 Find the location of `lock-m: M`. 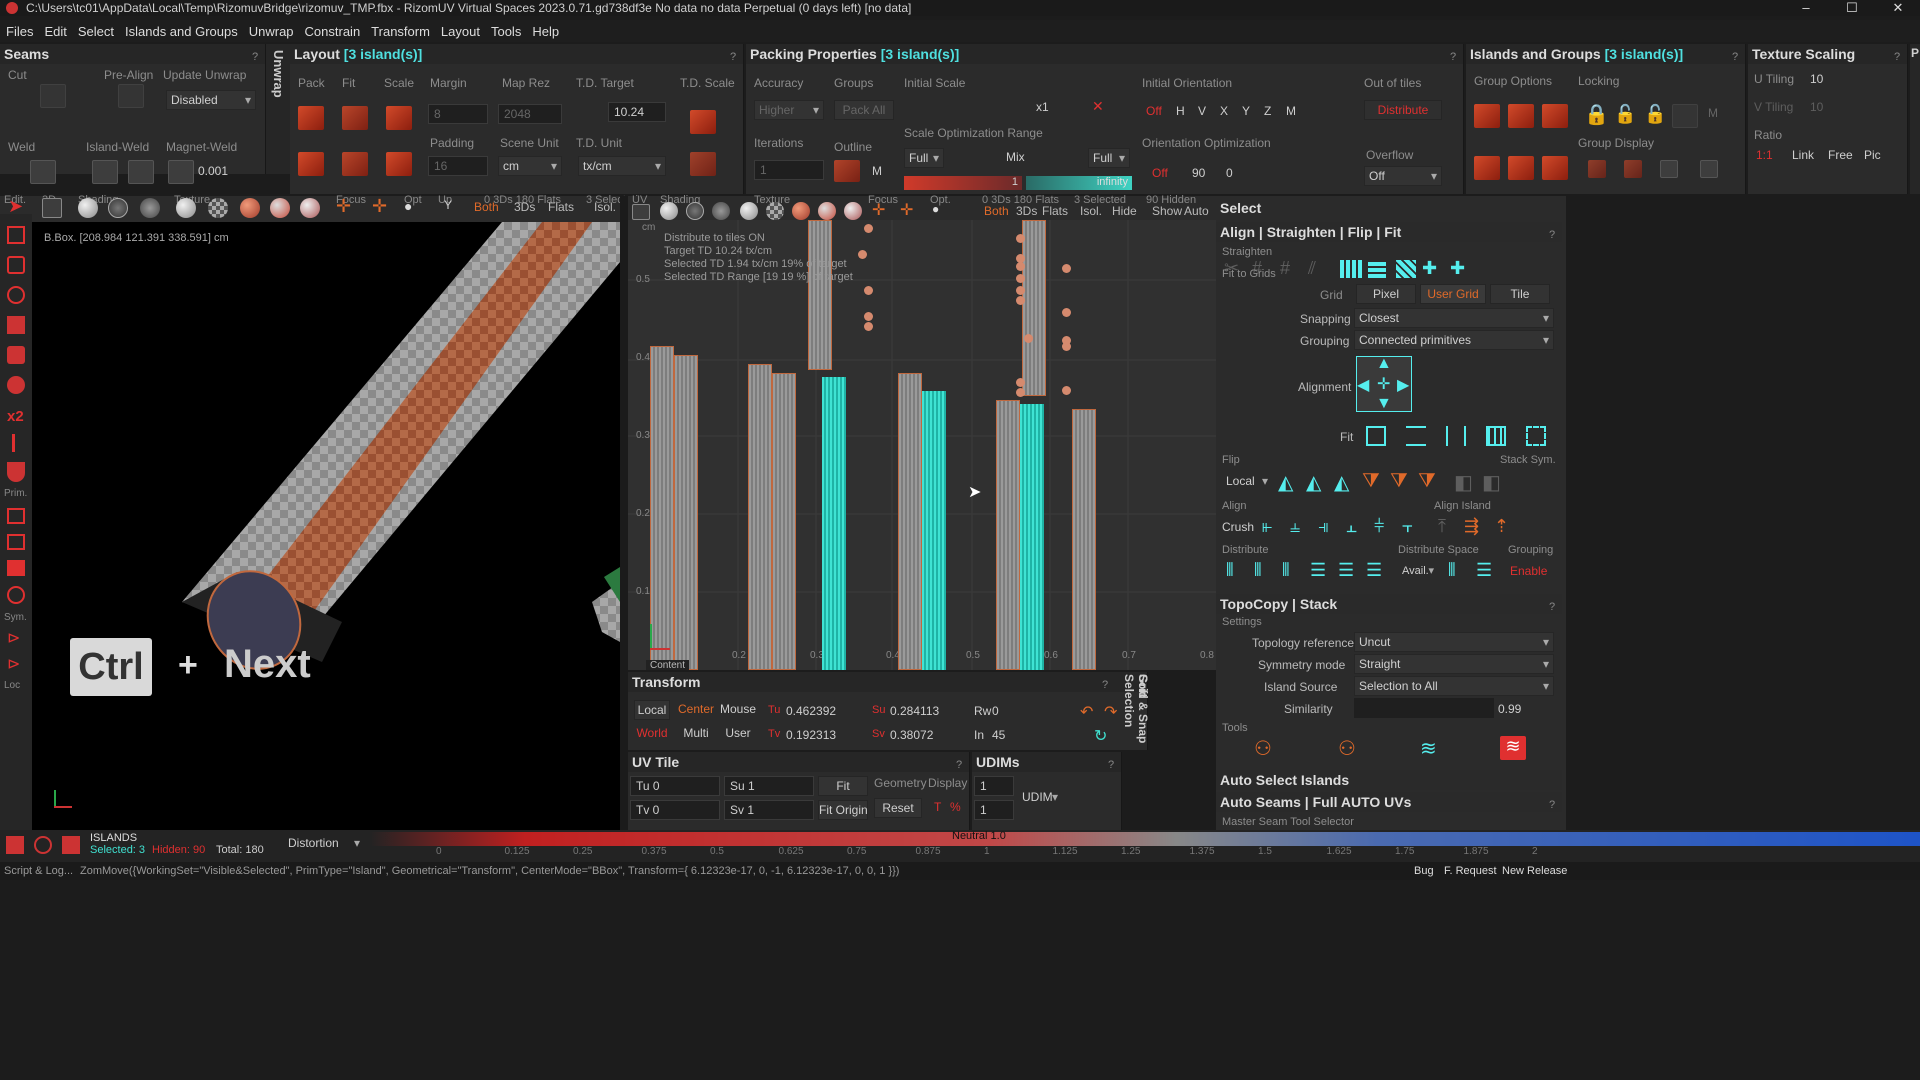

lock-m: M is located at coordinates (1713, 113).